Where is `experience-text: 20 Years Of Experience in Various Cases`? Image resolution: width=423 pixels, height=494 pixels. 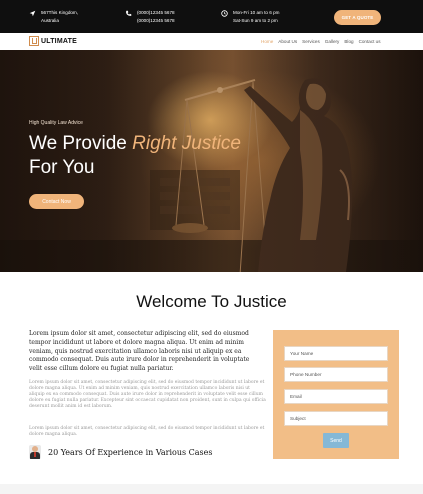 experience-text: 20 Years Of Experience in Various Cases is located at coordinates (130, 452).